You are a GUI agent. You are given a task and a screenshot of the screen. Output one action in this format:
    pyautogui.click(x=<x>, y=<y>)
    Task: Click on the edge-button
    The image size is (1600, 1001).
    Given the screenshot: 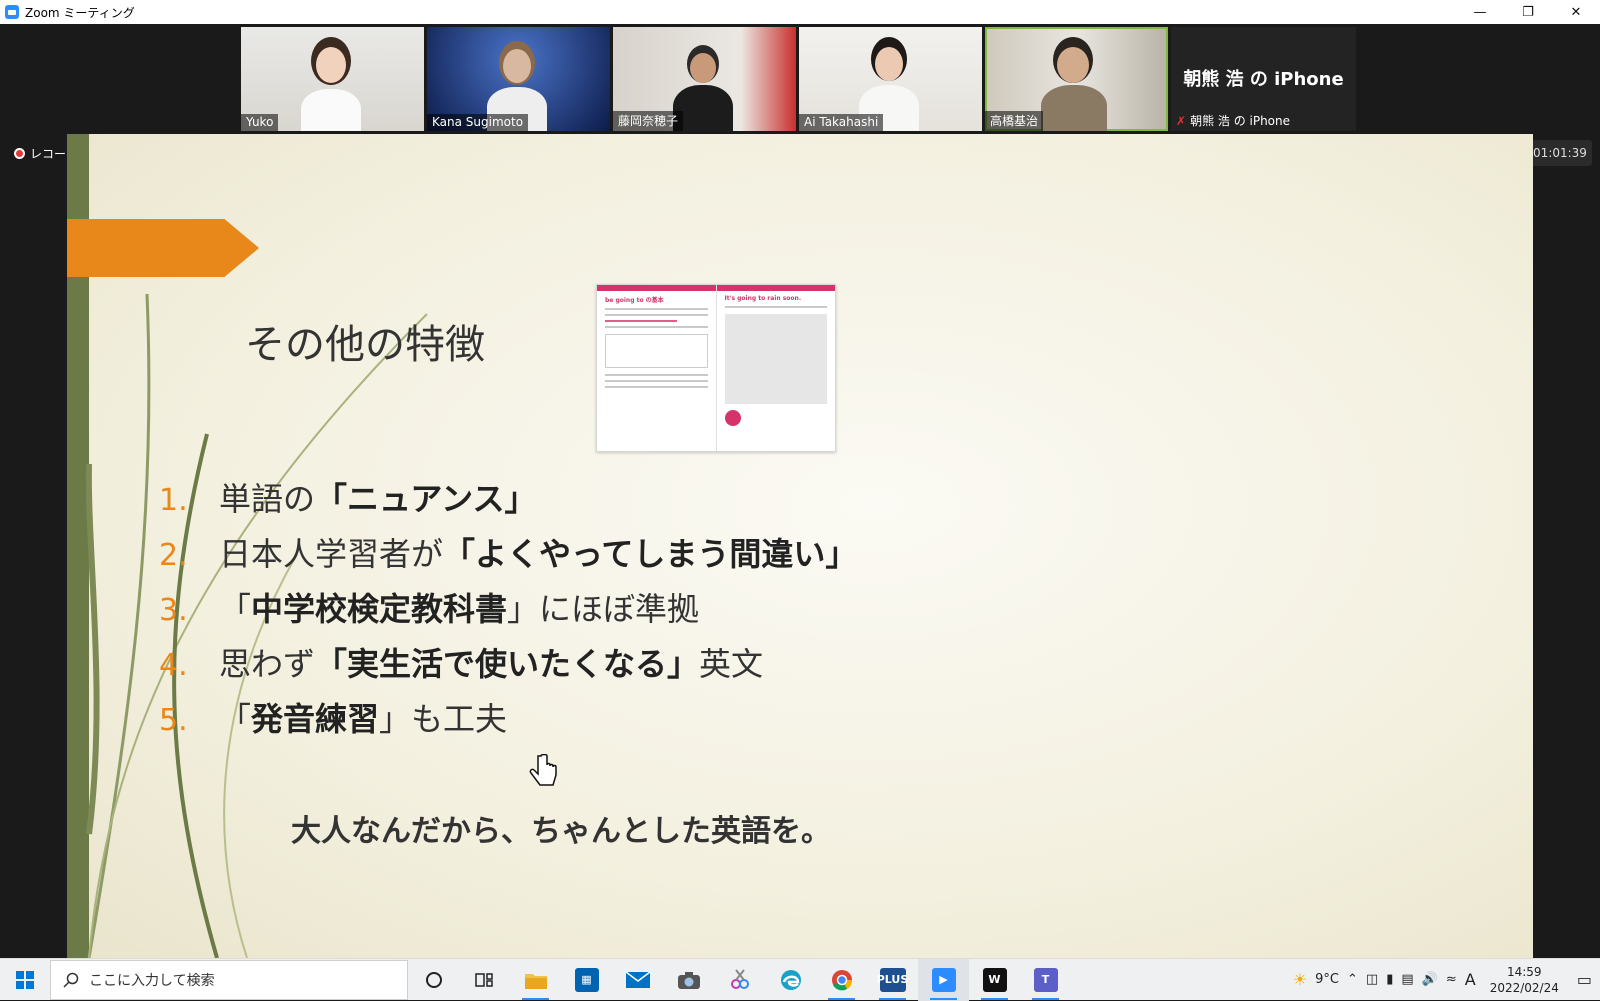 What is the action you would take?
    pyautogui.click(x=790, y=980)
    